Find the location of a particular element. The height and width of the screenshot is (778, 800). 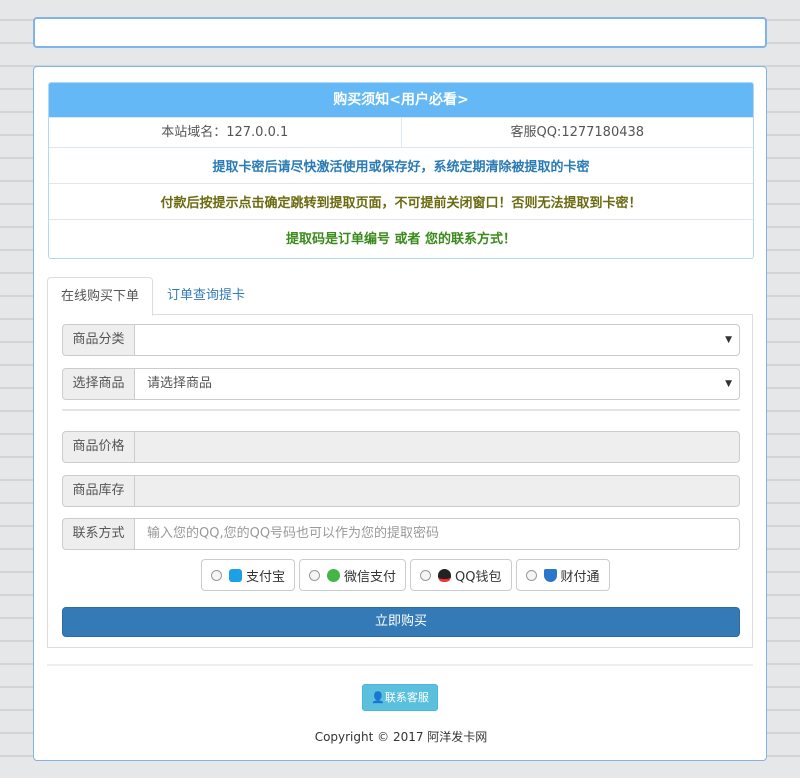

copyright-text: Copyright © 2017 阿洋发卡网 is located at coordinates (401, 737).